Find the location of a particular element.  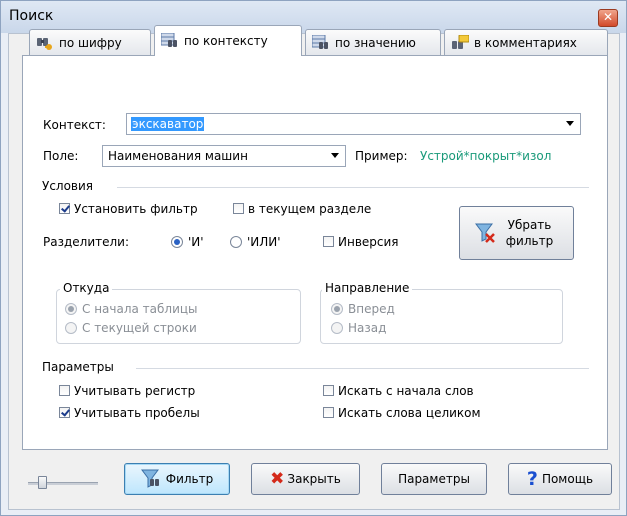

direction-forward-radio: Вперед is located at coordinates (363, 309).